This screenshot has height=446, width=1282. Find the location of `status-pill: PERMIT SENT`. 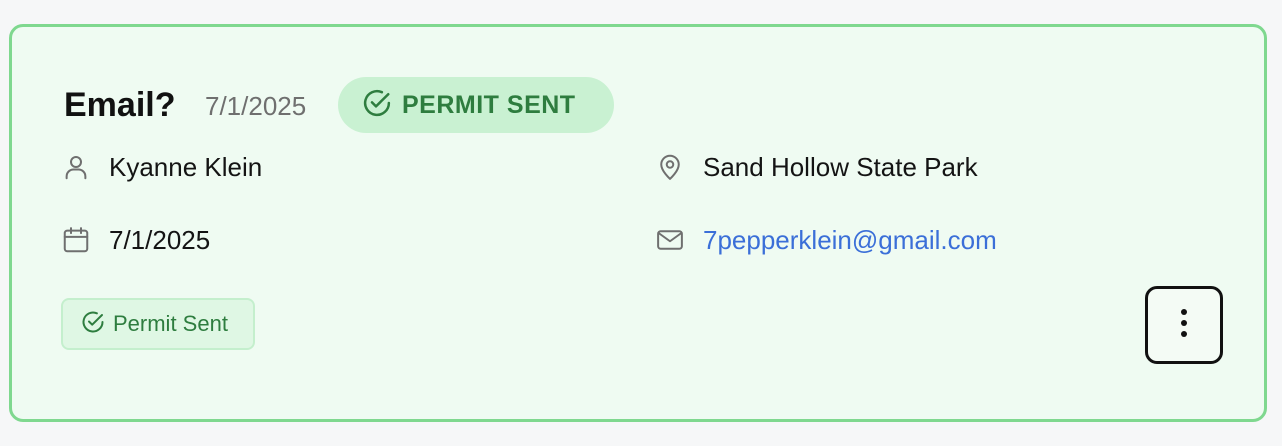

status-pill: PERMIT SENT is located at coordinates (476, 105).